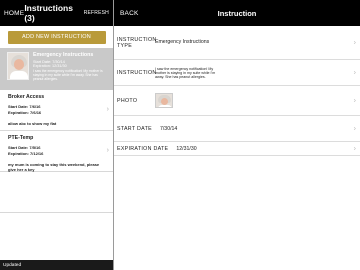 The width and height of the screenshot is (360, 270). Describe the element at coordinates (143, 148) in the screenshot. I see `expiration-date-label: EXPIRATION DATE` at that location.